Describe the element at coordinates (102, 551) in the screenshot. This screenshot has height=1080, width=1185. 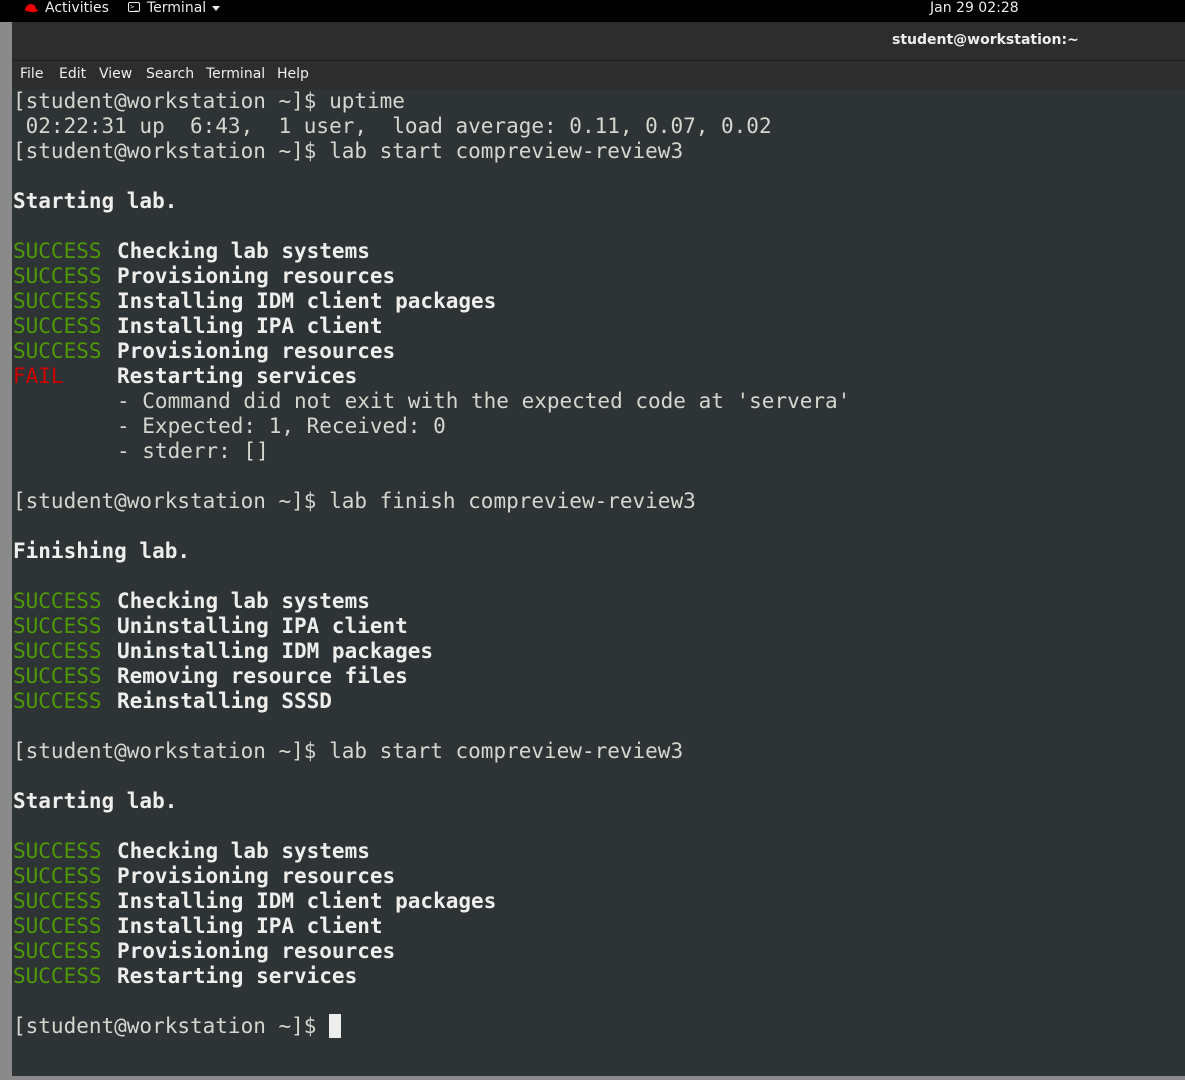
I see `status-heading: Finishing lab.` at that location.